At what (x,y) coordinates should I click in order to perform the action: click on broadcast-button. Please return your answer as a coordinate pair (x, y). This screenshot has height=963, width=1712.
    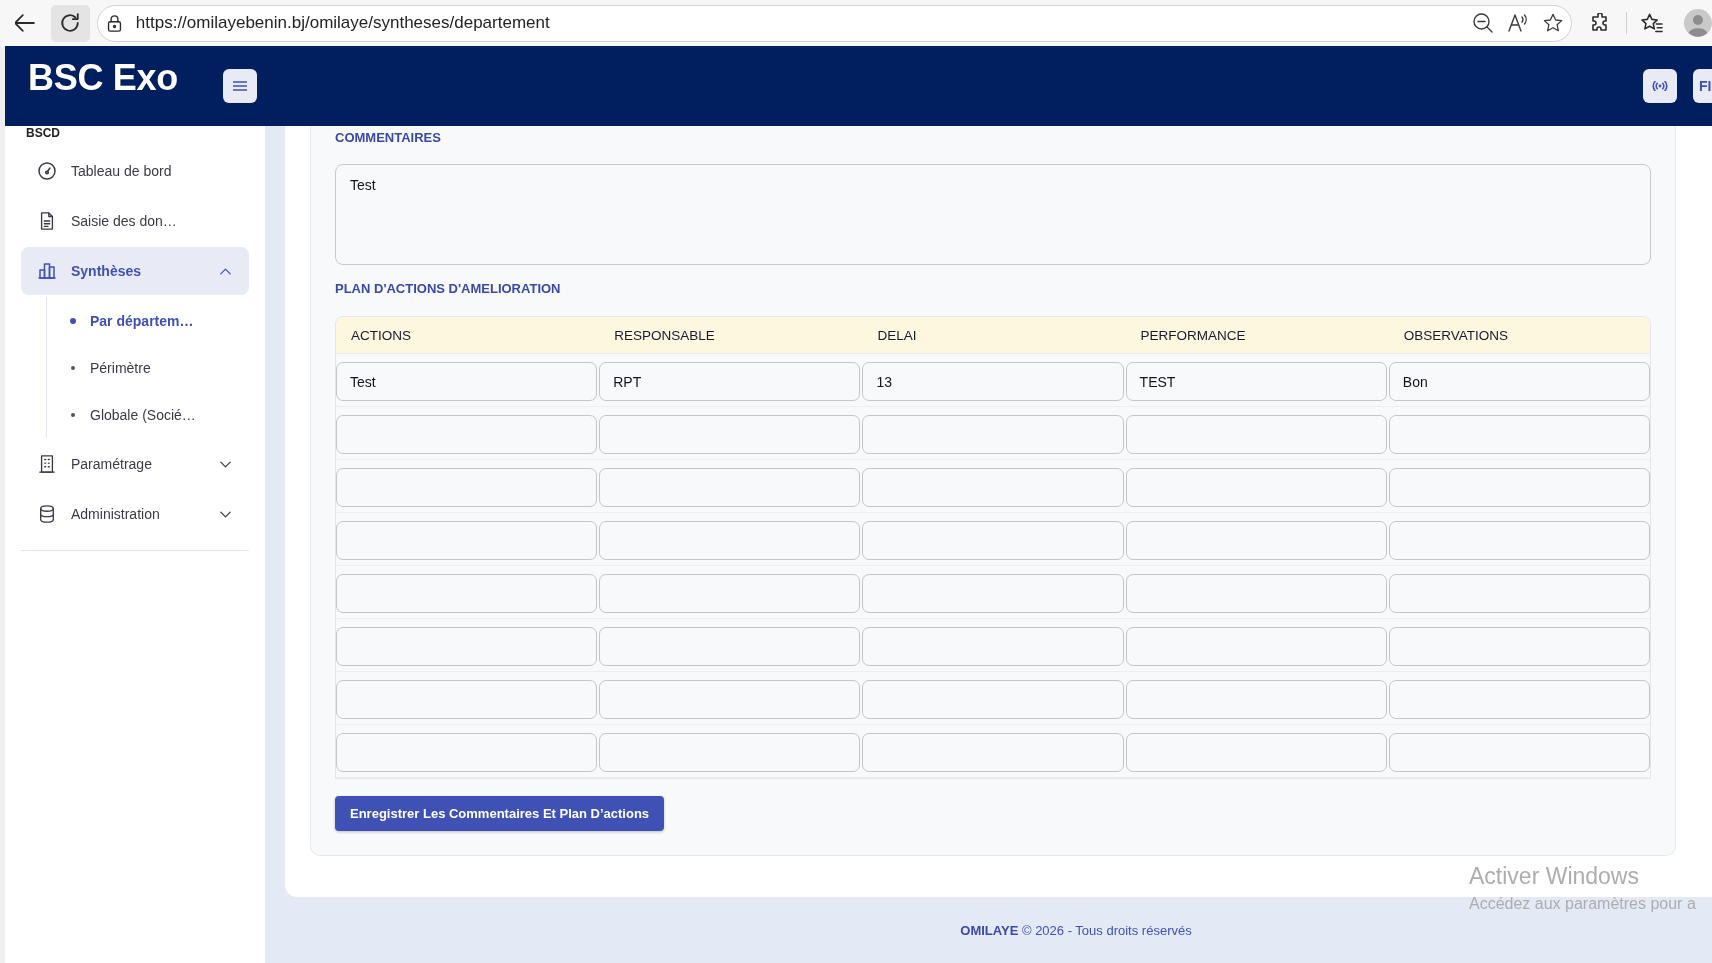
    Looking at the image, I should click on (1660, 86).